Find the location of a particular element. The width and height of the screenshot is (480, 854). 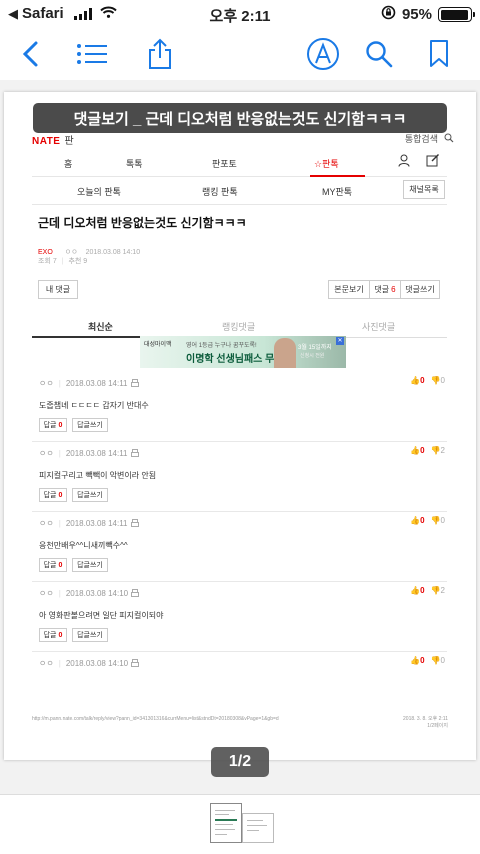

unified-search-link: 통합검색 is located at coordinates (421, 138).